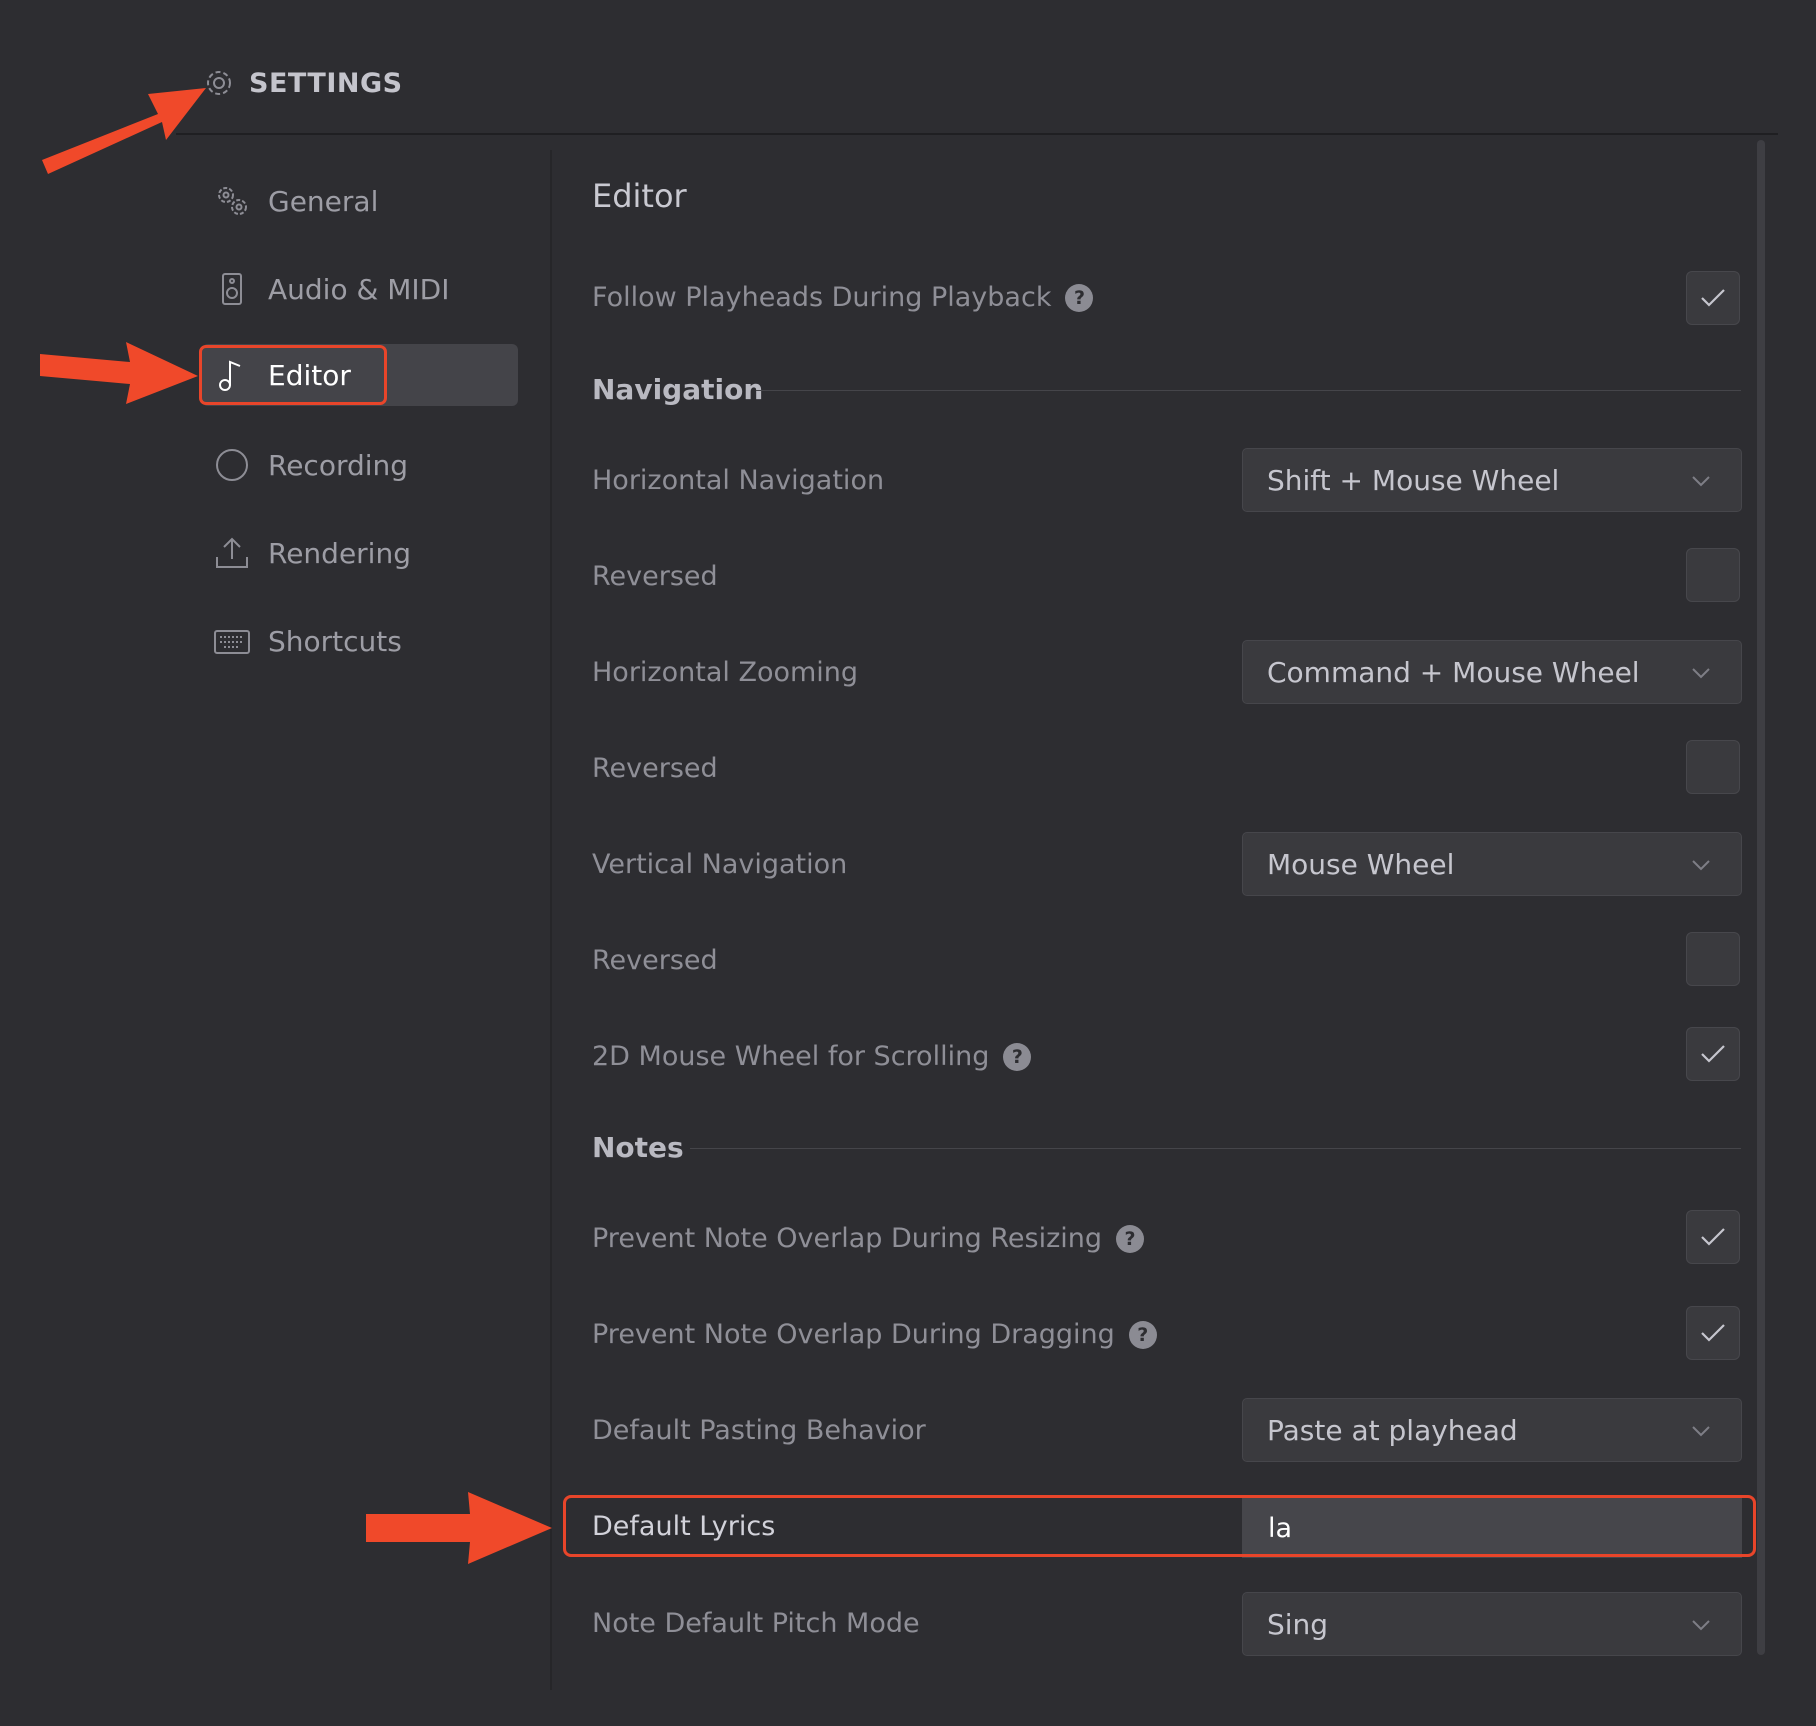  I want to click on select-value: Mouse Wheel, so click(1361, 864).